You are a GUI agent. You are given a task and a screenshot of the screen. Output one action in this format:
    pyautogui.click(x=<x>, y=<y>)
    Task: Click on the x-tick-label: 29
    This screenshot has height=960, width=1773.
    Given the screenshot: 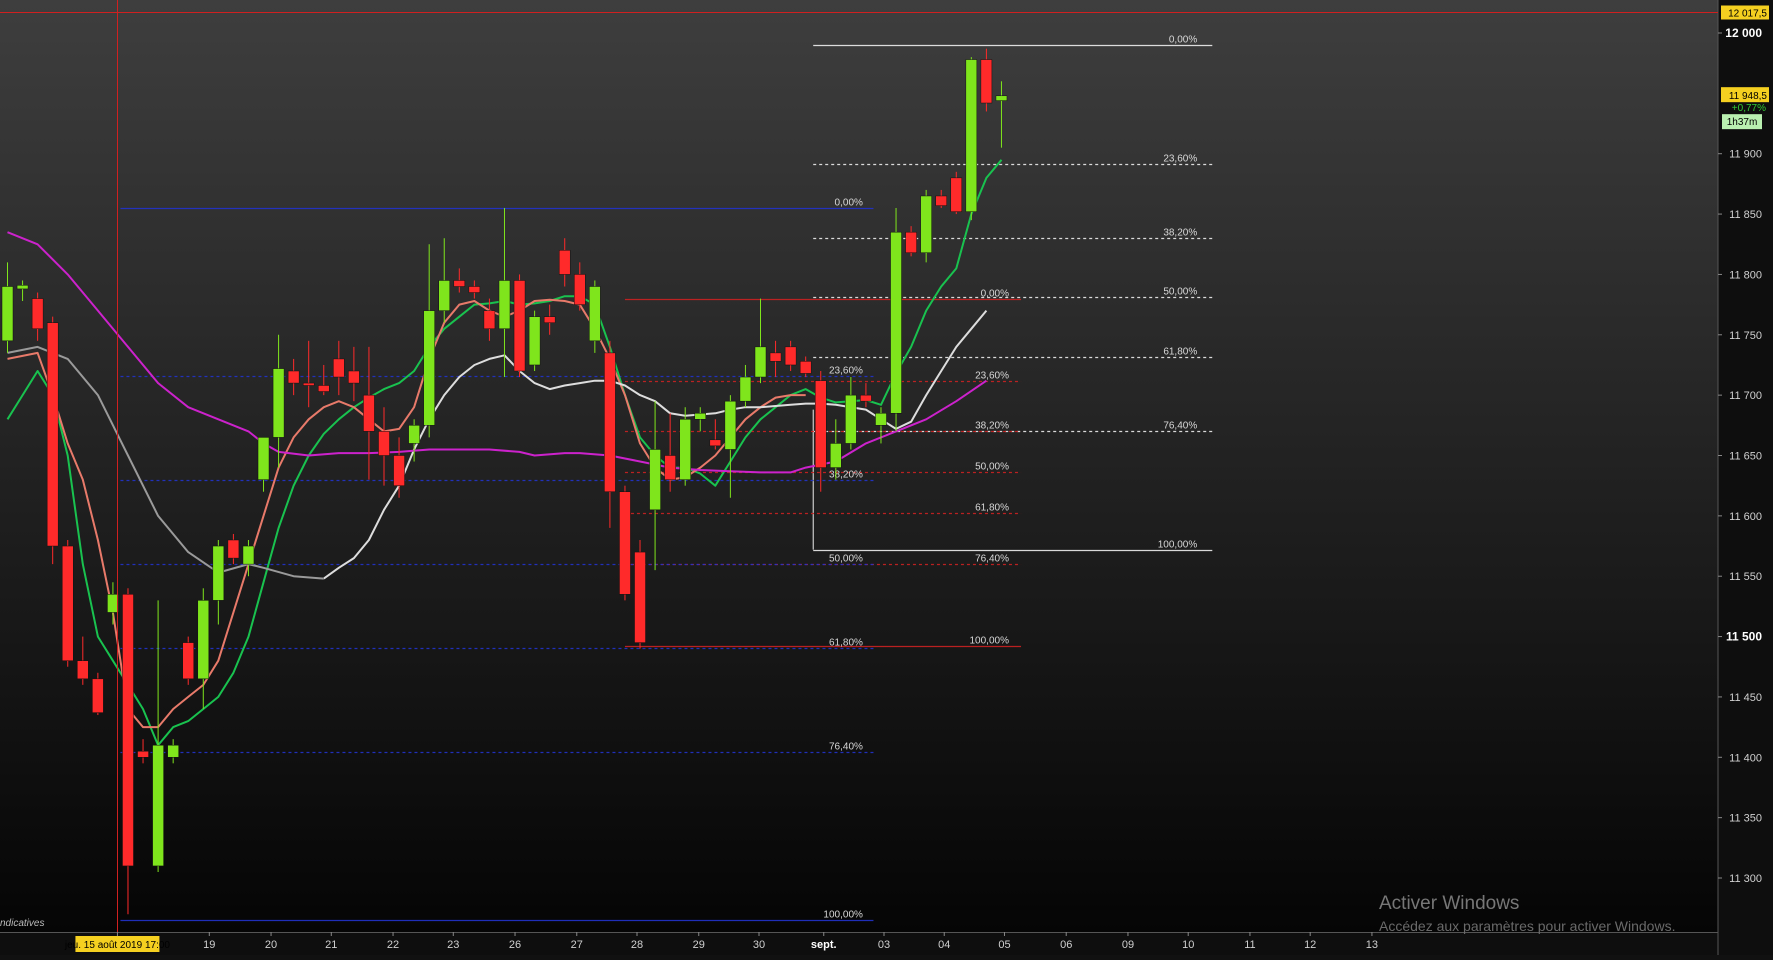 What is the action you would take?
    pyautogui.click(x=699, y=945)
    